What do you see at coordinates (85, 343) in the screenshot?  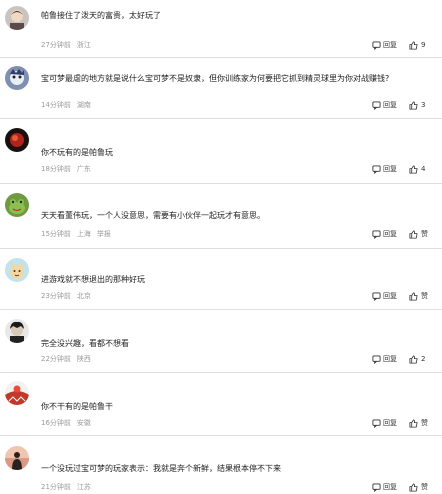 I see `comment-text: 完全没兴趣，看都不想看` at bounding box center [85, 343].